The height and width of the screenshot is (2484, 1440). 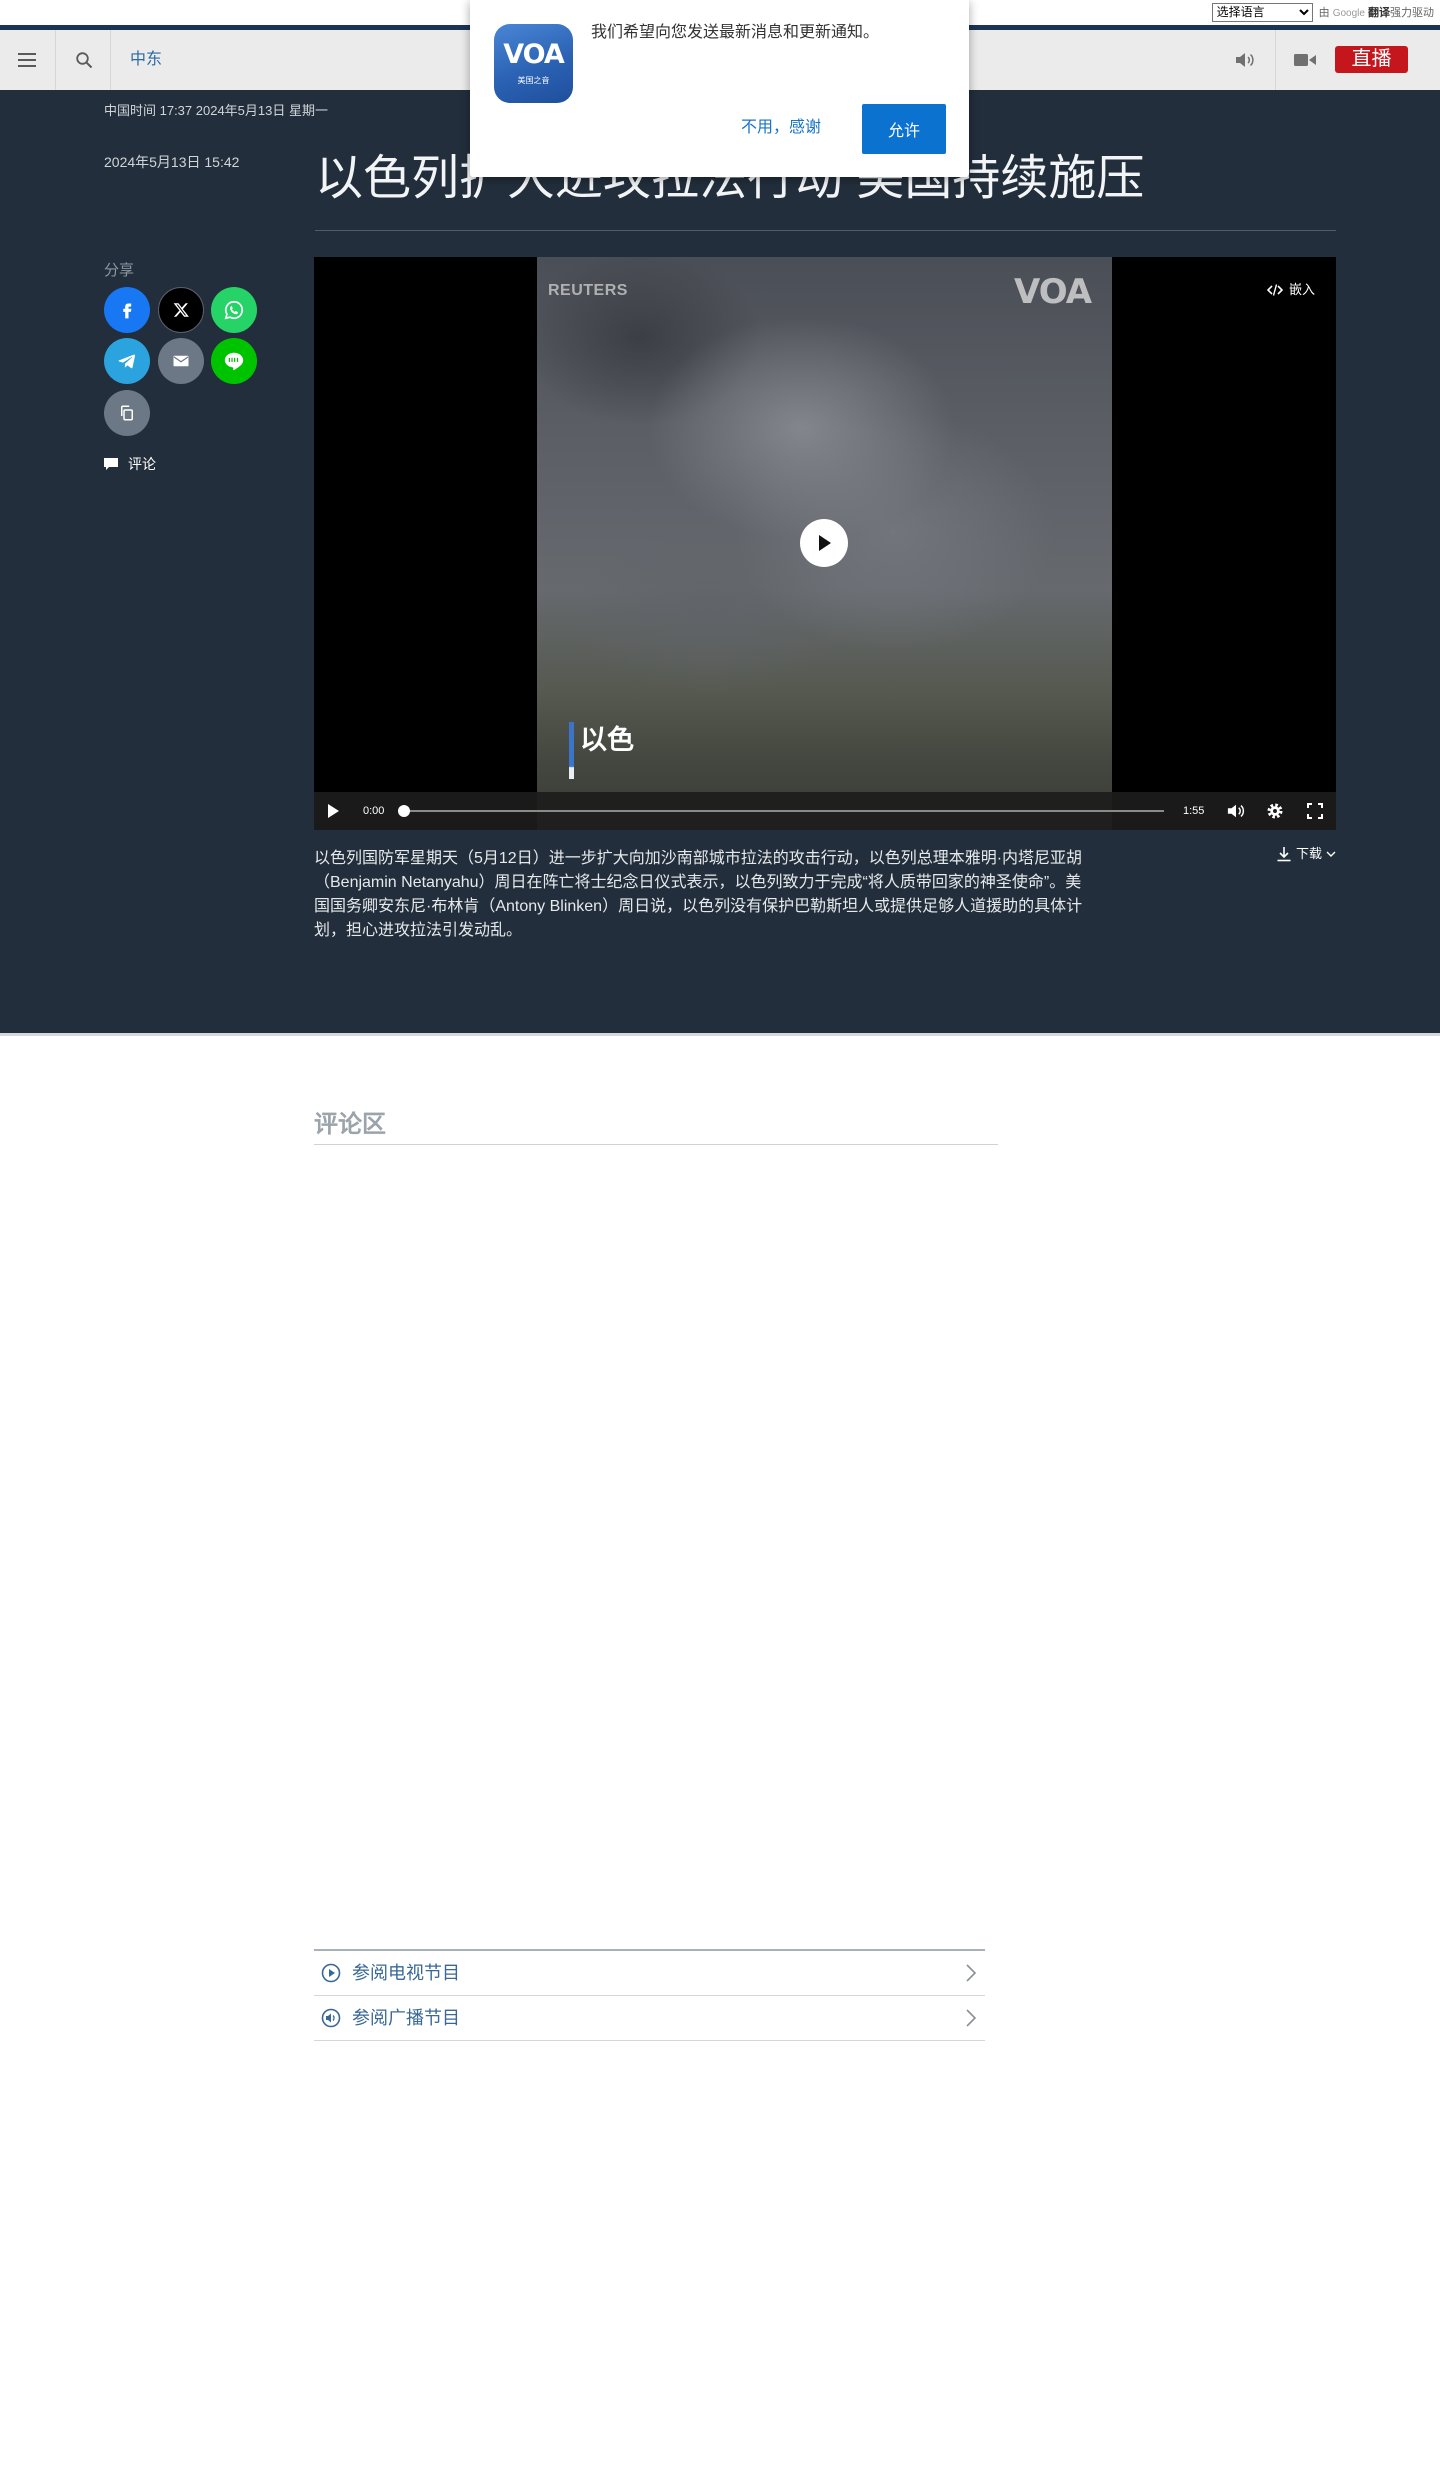 What do you see at coordinates (142, 464) in the screenshot?
I see `comments-link-label: 评论` at bounding box center [142, 464].